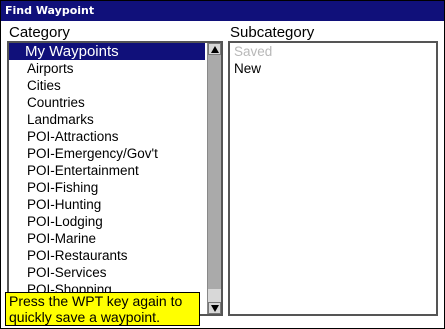  I want to click on category-item: POI-Entertainment, so click(107, 170).